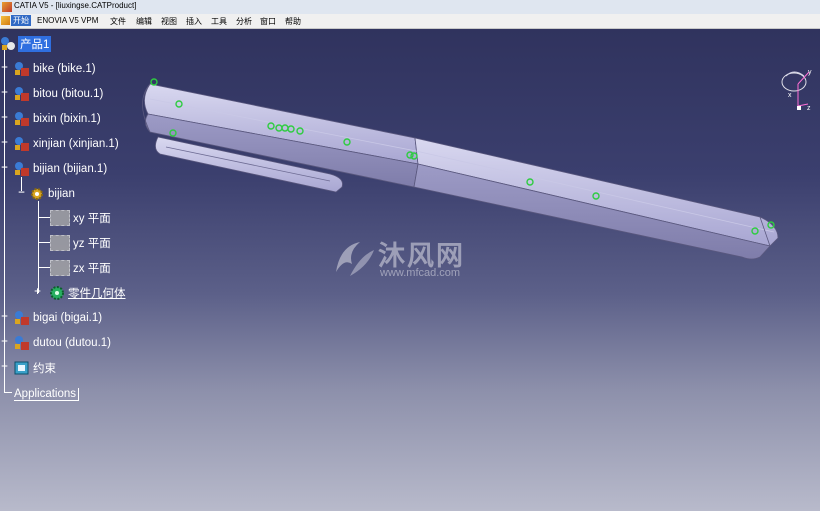  I want to click on tree-node-applications: Applications, so click(45, 394).